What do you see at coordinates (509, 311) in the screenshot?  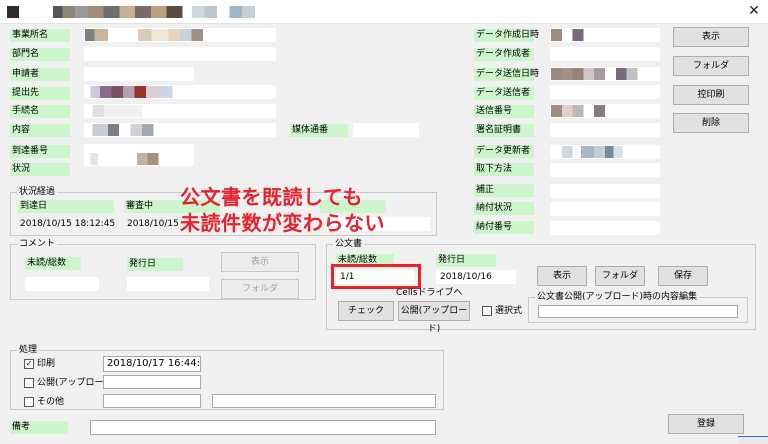 I see `select-label: 選択式` at bounding box center [509, 311].